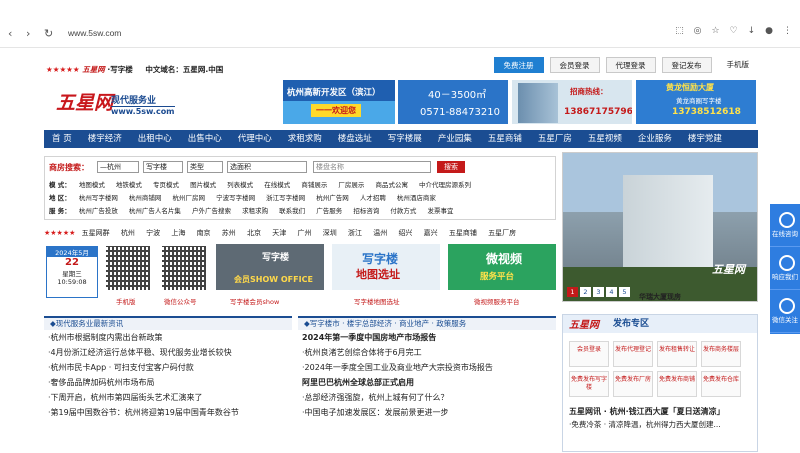 The height and width of the screenshot is (453, 800). I want to click on contact-button: 响应我们, so click(785, 268).